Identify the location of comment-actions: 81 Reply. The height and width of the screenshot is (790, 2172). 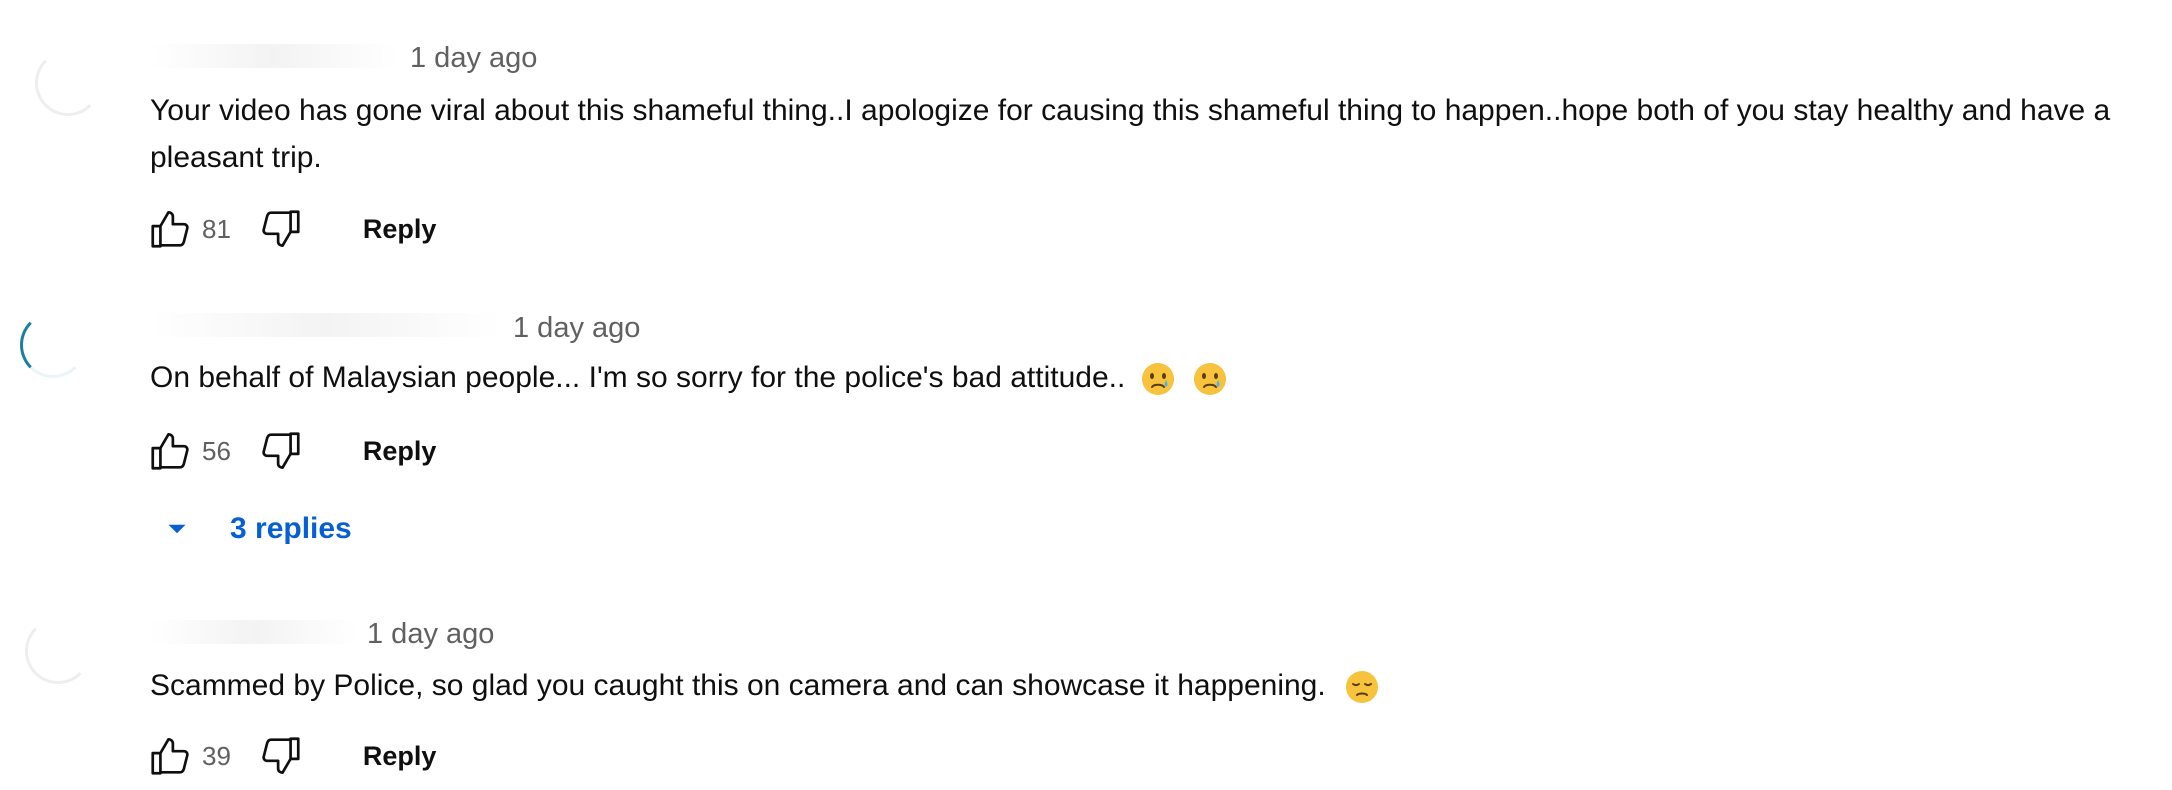
(289, 229).